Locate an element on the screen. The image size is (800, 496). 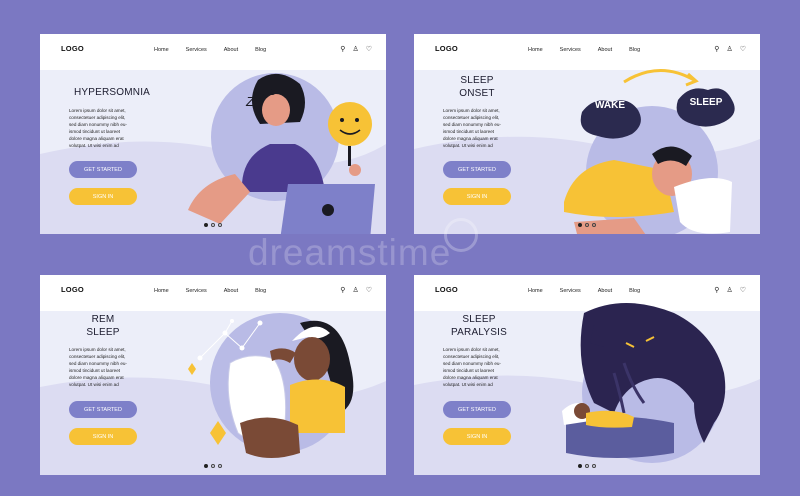
title-line: HYPERSOMNIA is located at coordinates (112, 92).